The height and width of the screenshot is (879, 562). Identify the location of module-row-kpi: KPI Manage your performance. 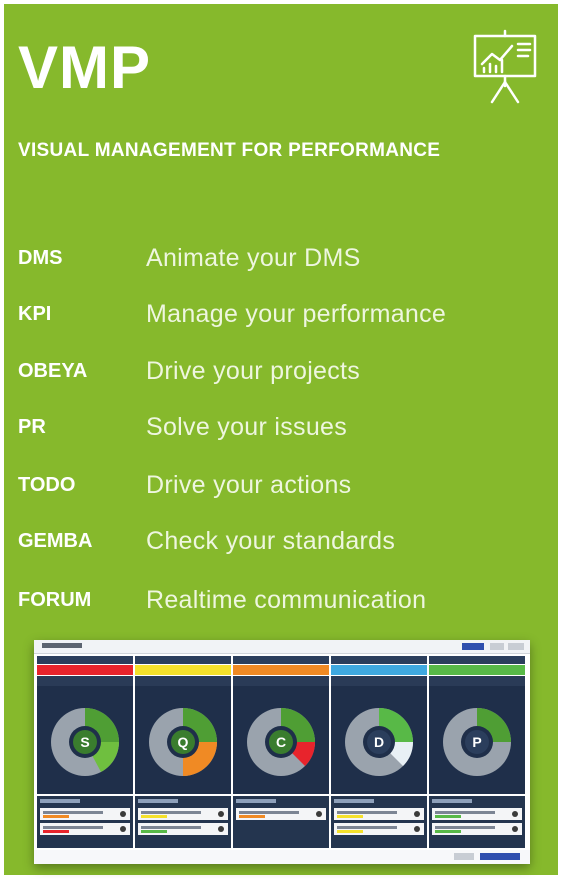
(283, 314).